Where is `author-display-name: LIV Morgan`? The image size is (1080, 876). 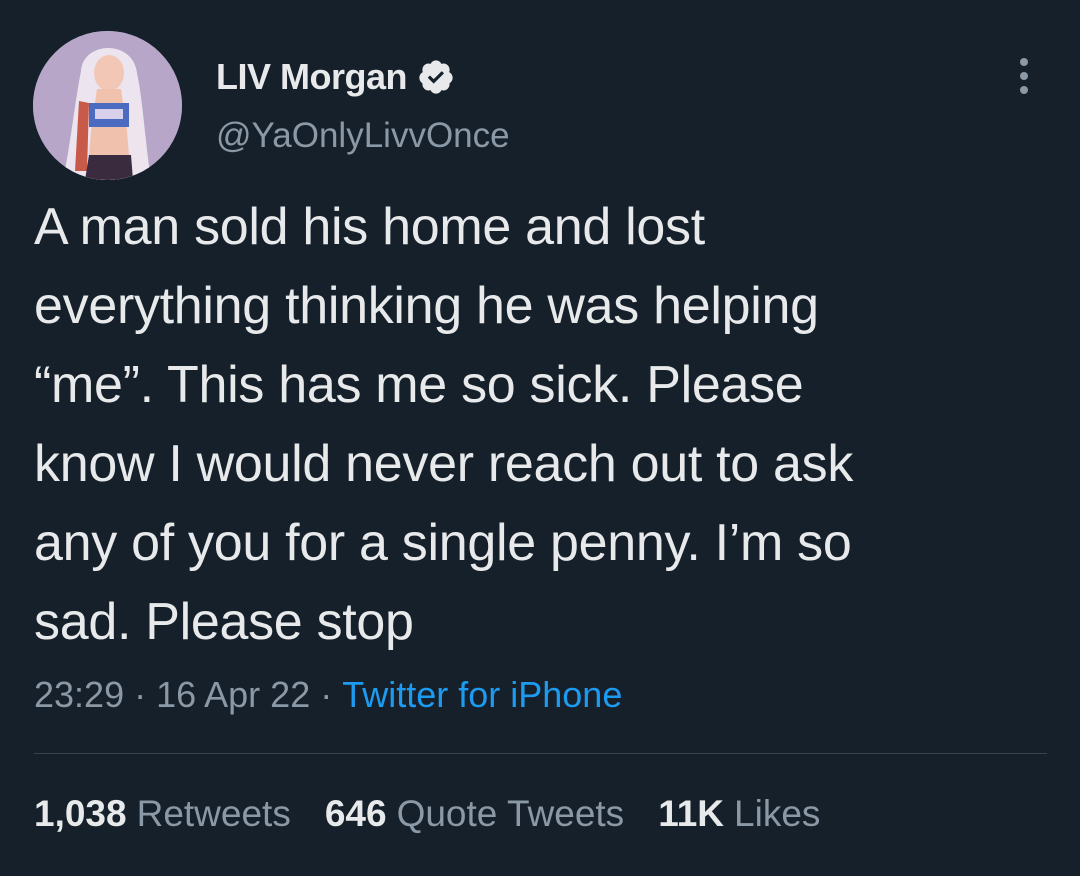 author-display-name: LIV Morgan is located at coordinates (312, 76).